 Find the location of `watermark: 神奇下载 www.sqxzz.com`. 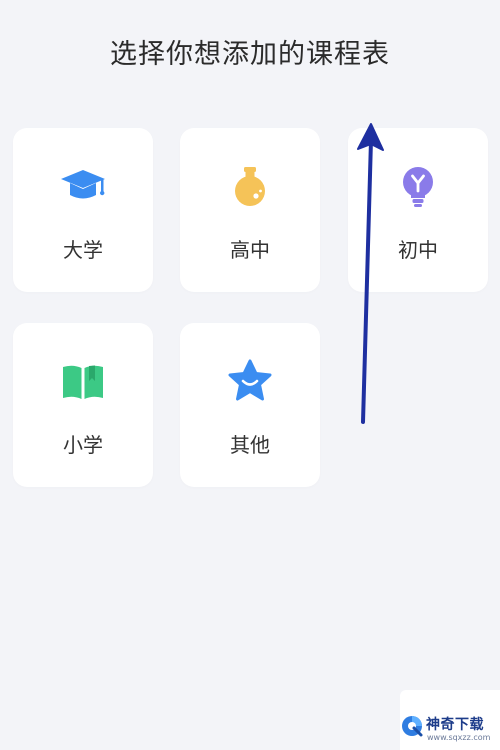

watermark: 神奇下载 www.sqxzz.com is located at coordinates (450, 720).